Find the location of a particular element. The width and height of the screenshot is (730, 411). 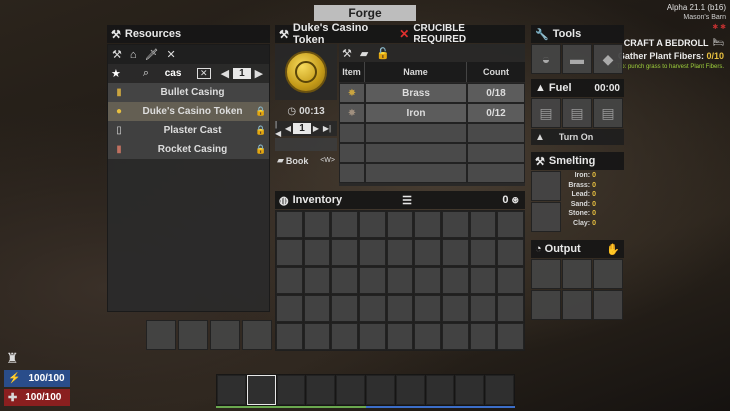

qty-prev-icon: ◀ is located at coordinates (288, 128).